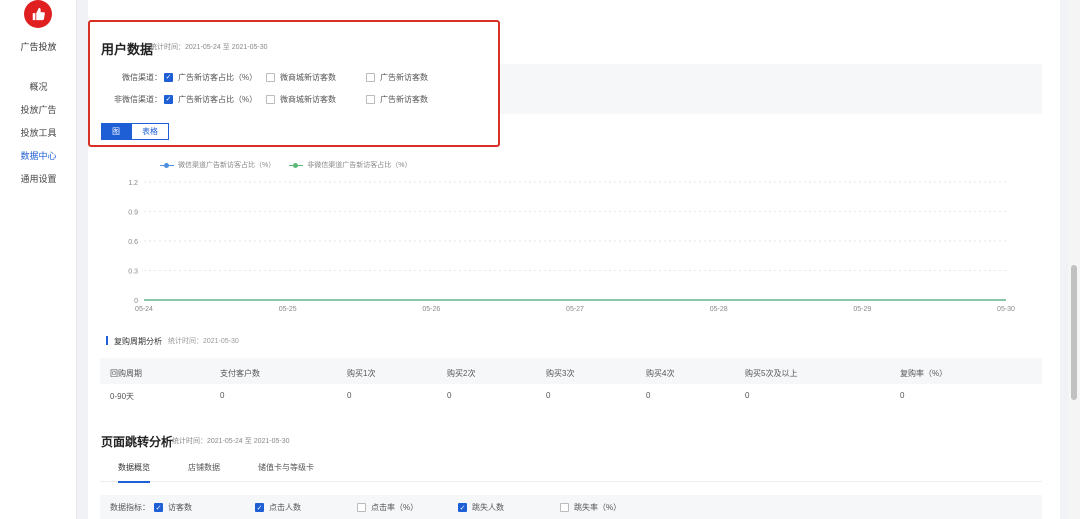 This screenshot has height=519, width=1080. I want to click on nonwechat-ad-new-ratio-checkbox: ✓ 广告新访客占比（%）, so click(215, 99).